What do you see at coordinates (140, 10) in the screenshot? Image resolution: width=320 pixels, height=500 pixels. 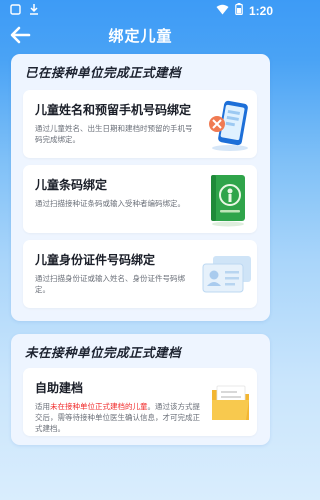 I see `status-bar: 1:20` at bounding box center [140, 10].